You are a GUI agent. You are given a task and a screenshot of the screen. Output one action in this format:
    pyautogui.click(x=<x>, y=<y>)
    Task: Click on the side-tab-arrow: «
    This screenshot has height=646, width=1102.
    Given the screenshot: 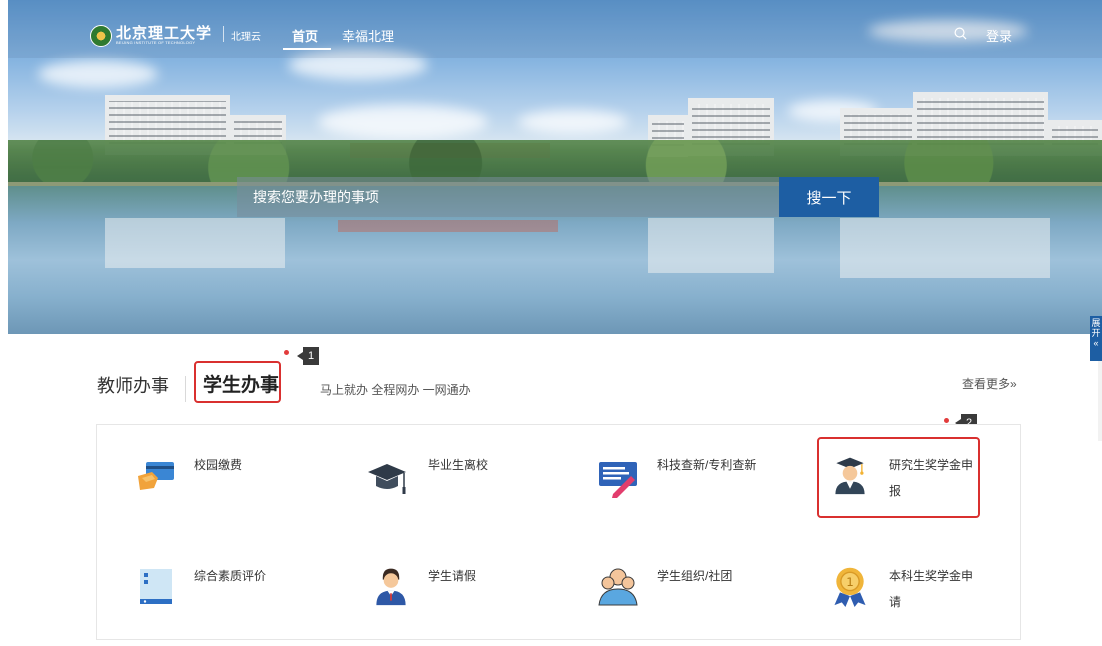 What is the action you would take?
    pyautogui.click(x=1096, y=343)
    